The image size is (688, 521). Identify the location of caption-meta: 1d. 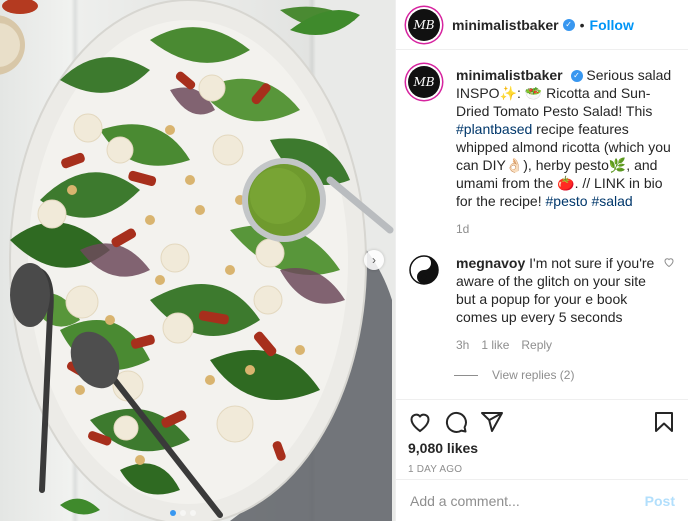
(566, 229).